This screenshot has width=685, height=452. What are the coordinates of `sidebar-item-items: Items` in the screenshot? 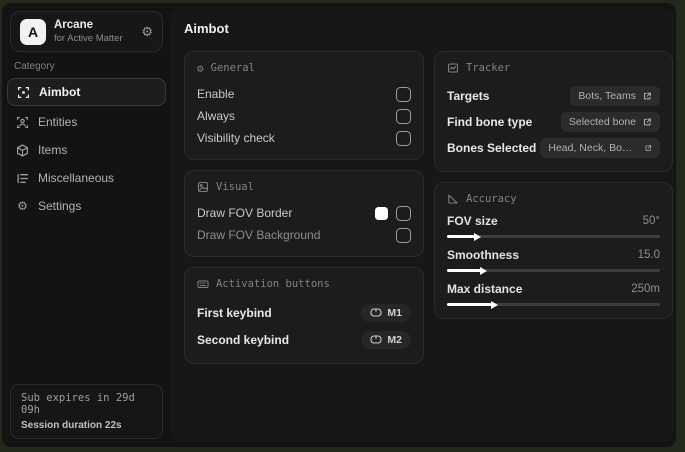 It's located at (86, 150).